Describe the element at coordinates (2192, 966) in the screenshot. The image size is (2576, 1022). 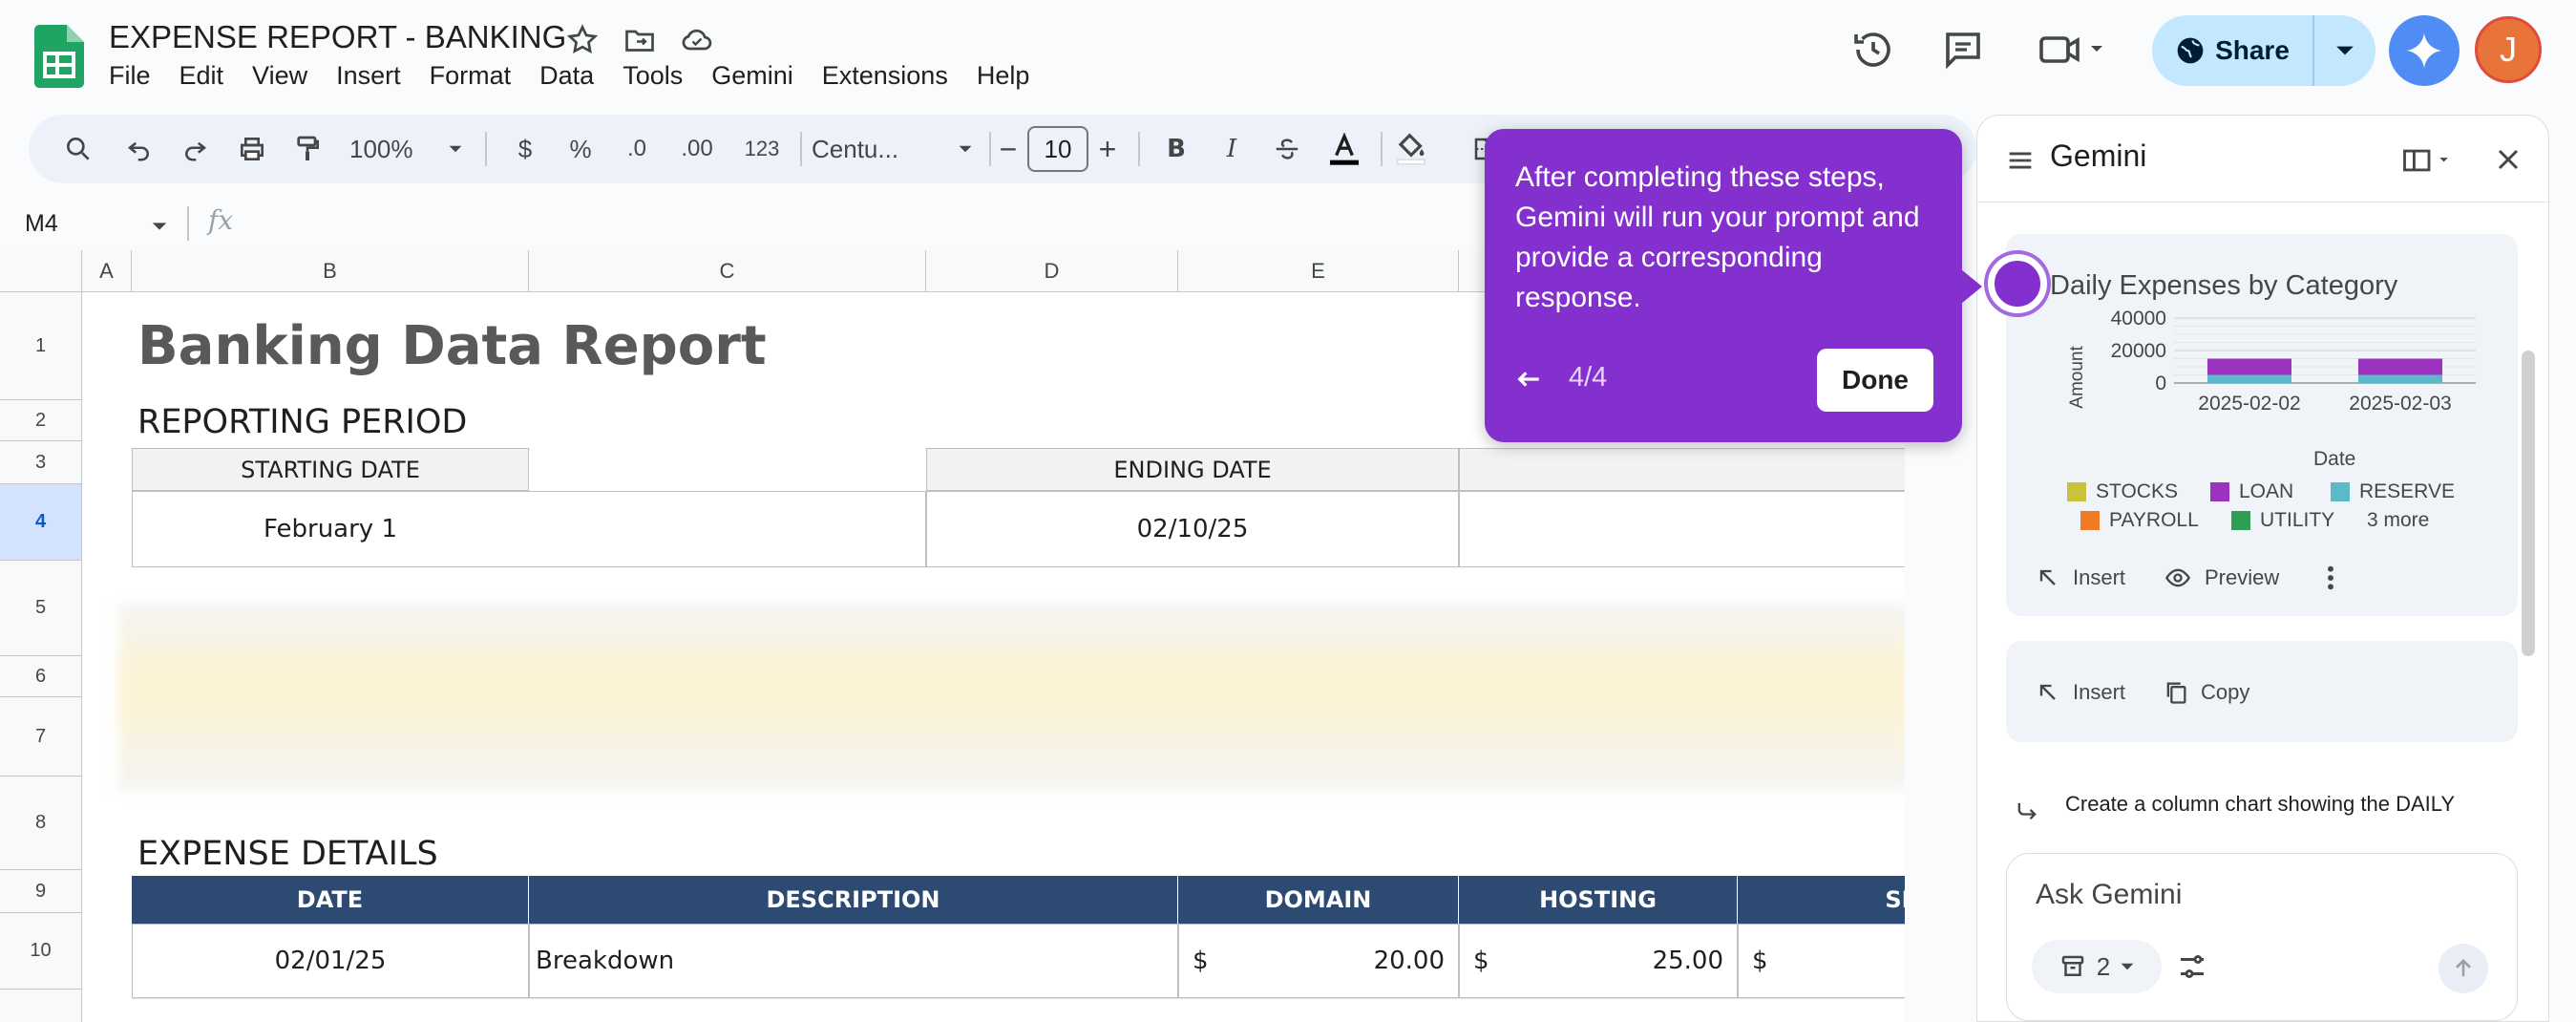
I see `tune-settings-icon` at that location.